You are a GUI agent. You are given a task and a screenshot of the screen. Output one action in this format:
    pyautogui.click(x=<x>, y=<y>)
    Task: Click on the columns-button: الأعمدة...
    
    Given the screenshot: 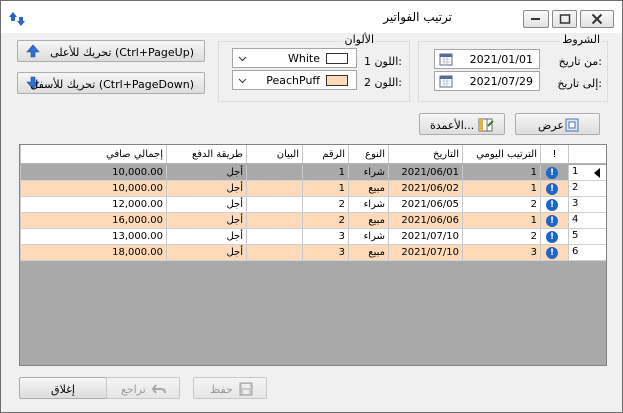 What is the action you would take?
    pyautogui.click(x=462, y=124)
    